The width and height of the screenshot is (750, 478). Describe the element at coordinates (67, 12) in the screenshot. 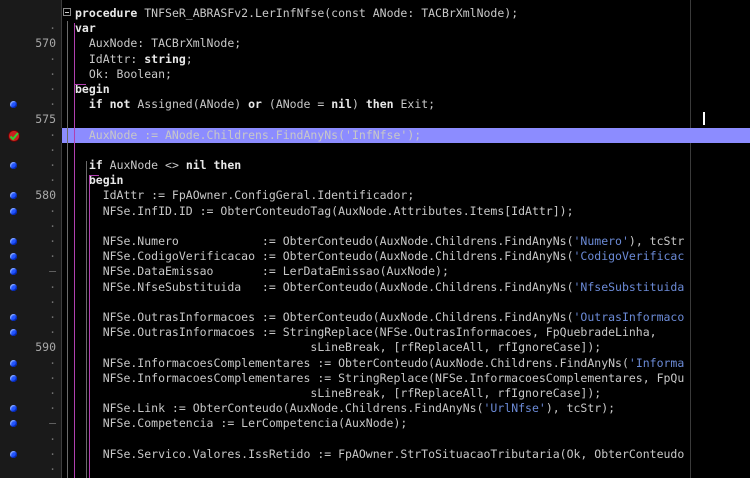

I see `fold-collapse-icon` at that location.